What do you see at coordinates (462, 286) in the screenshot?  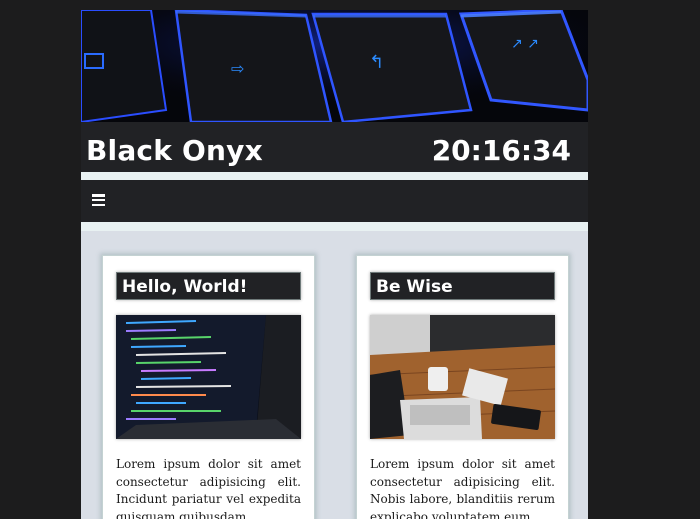 I see `card-title: Be Wise` at bounding box center [462, 286].